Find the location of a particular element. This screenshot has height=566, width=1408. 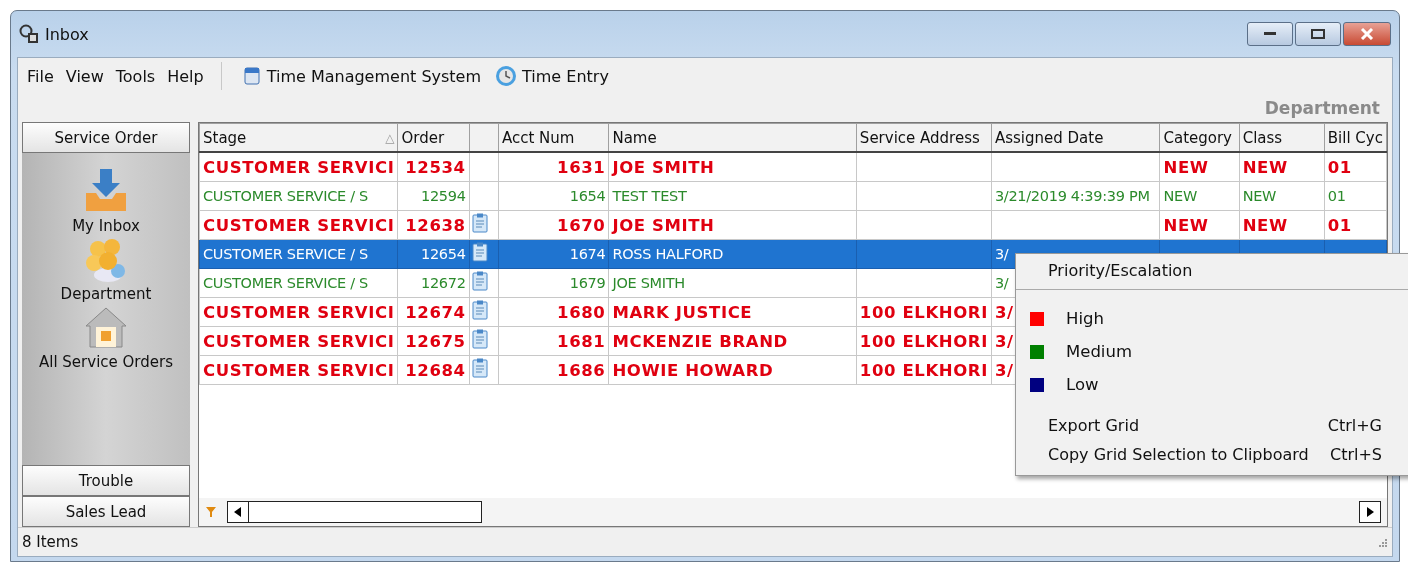

close-icon is located at coordinates (1367, 34).